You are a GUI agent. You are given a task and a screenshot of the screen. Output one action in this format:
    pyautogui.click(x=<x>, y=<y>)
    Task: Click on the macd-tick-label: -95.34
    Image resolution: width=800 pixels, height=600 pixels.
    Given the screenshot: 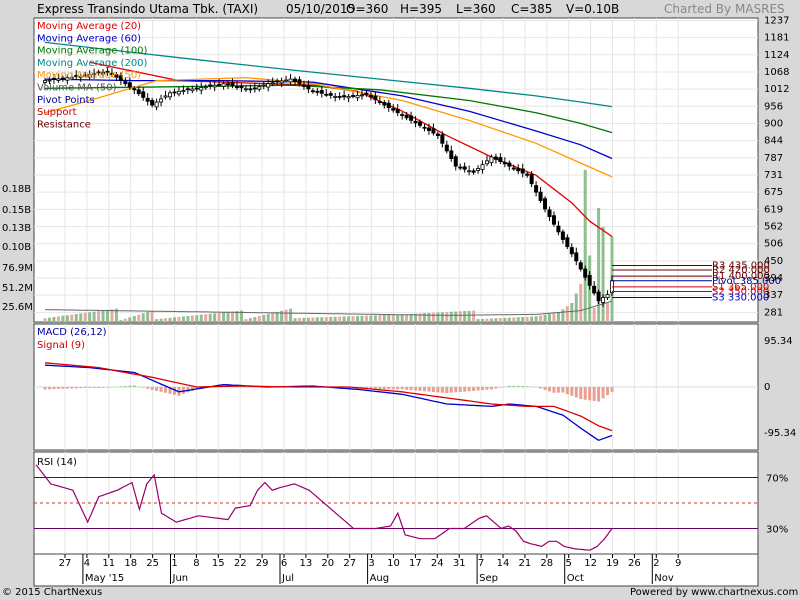 What is the action you would take?
    pyautogui.click(x=780, y=433)
    